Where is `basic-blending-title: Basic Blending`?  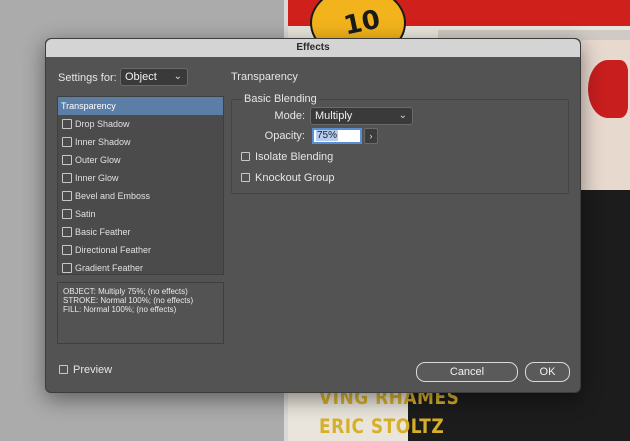
basic-blending-title: Basic Blending is located at coordinates (280, 99).